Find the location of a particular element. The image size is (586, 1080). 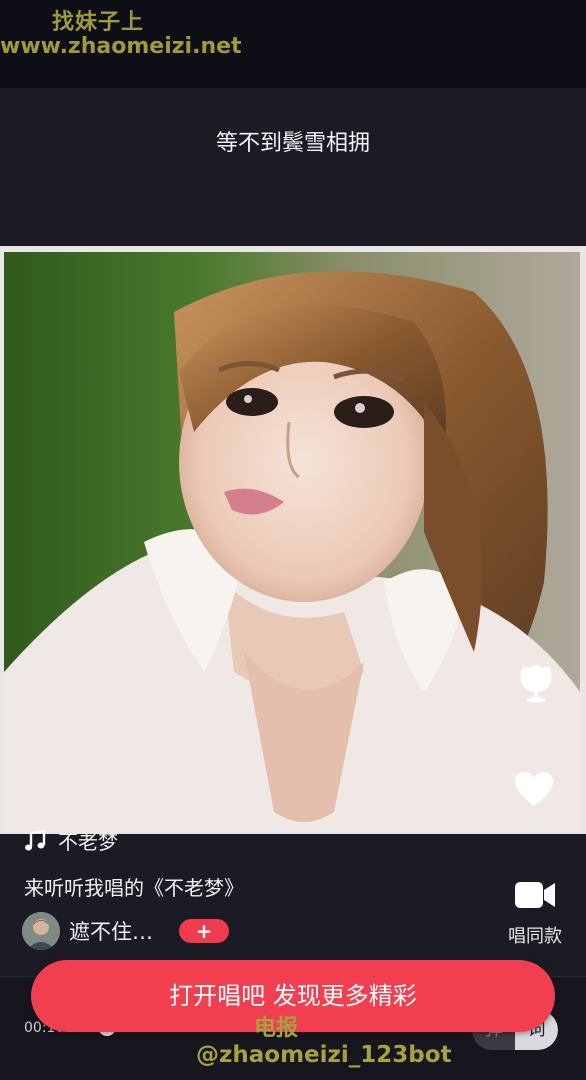

heart-icon is located at coordinates (534, 789).